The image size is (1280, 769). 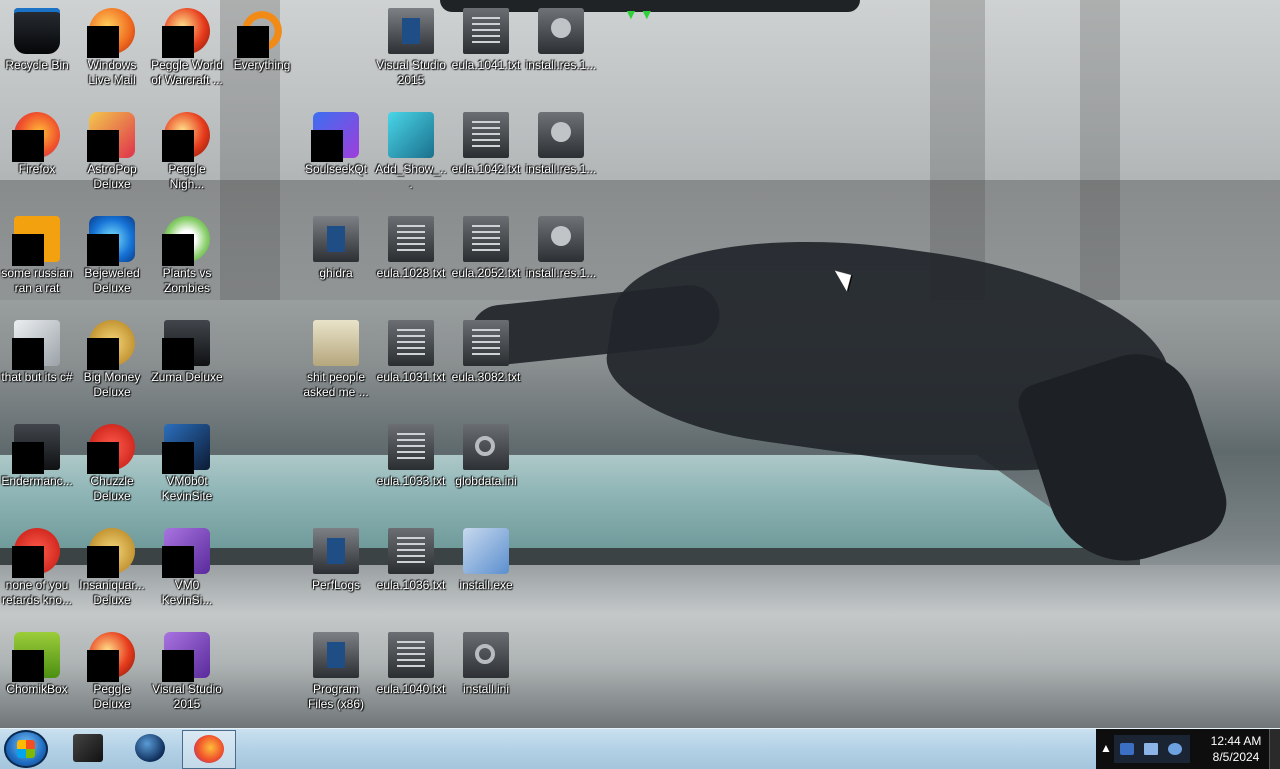 I want to click on network-monitor-icon, so click(x=1151, y=749).